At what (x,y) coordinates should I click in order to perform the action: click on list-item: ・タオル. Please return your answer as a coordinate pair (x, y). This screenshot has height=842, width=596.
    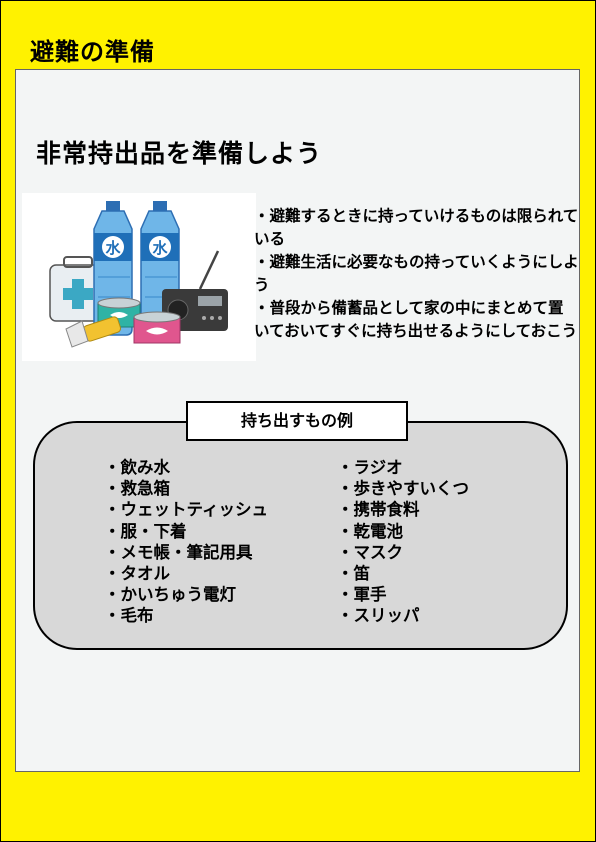
    Looking at the image, I should click on (137, 574).